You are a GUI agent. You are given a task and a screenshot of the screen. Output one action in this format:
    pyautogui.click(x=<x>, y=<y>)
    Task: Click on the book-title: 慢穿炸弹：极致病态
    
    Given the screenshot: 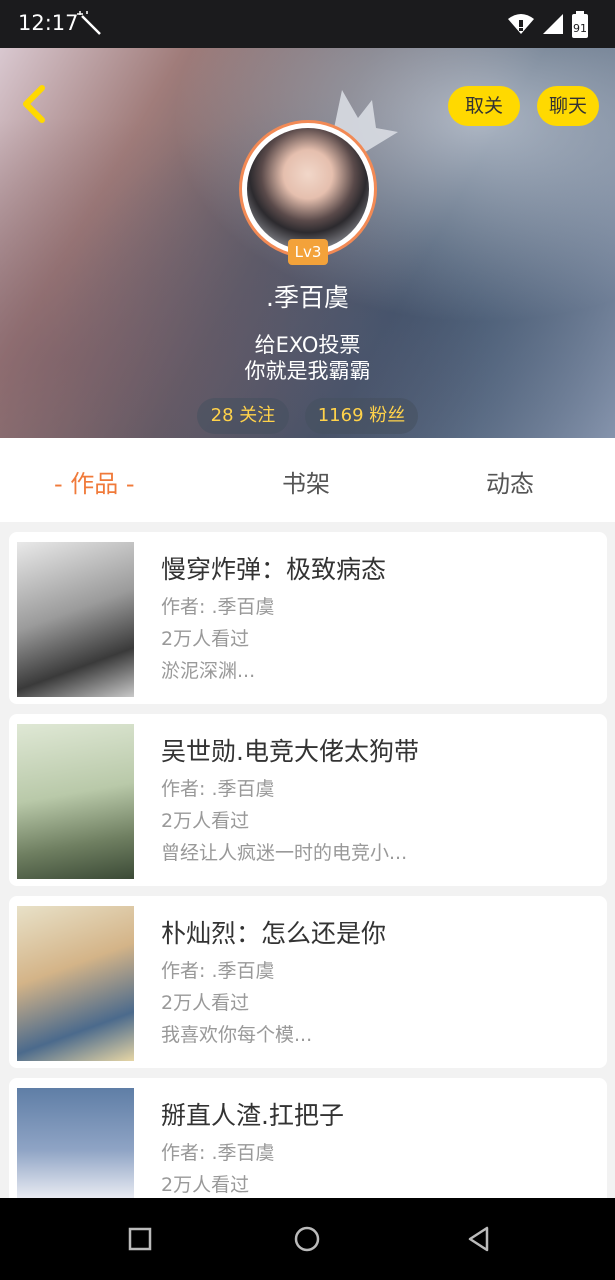 What is the action you would take?
    pyautogui.click(x=274, y=569)
    